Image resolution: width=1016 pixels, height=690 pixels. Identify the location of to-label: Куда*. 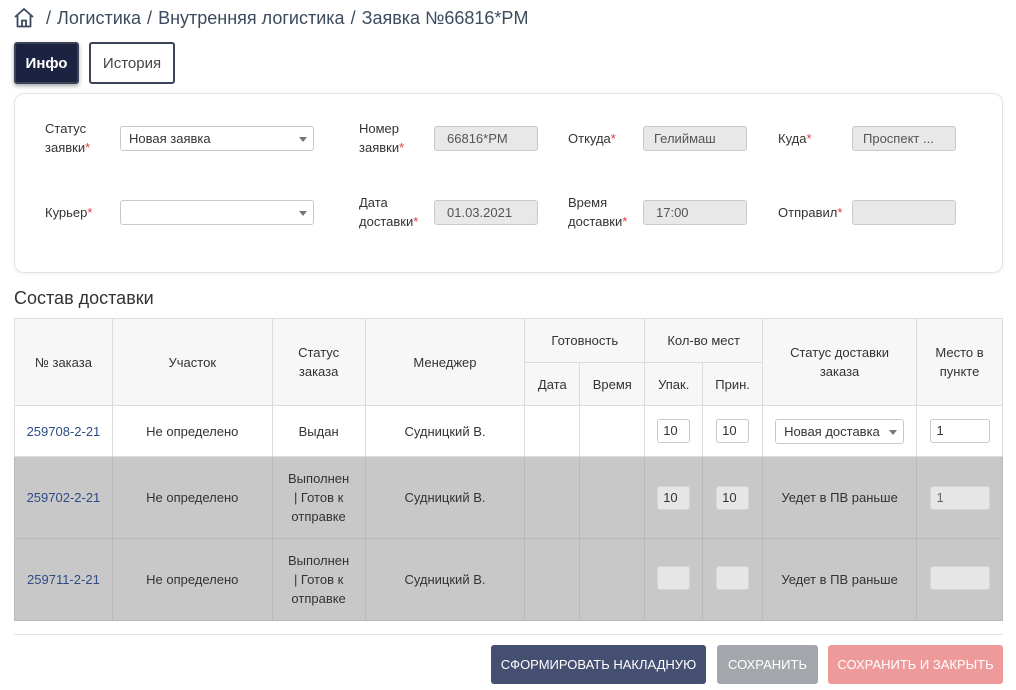
(795, 138).